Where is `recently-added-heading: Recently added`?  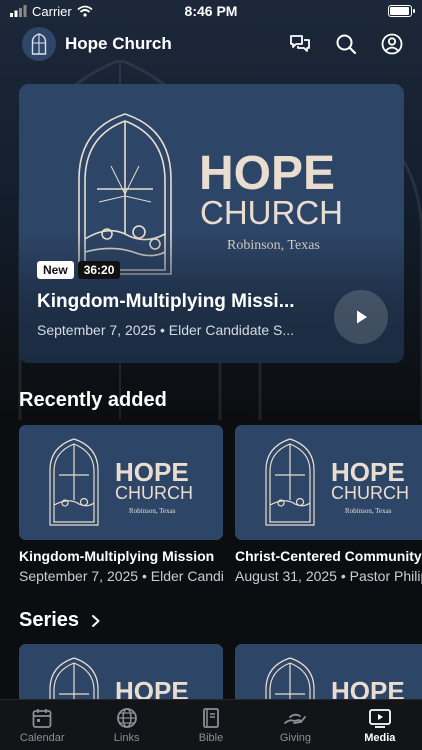 recently-added-heading: Recently added is located at coordinates (93, 400).